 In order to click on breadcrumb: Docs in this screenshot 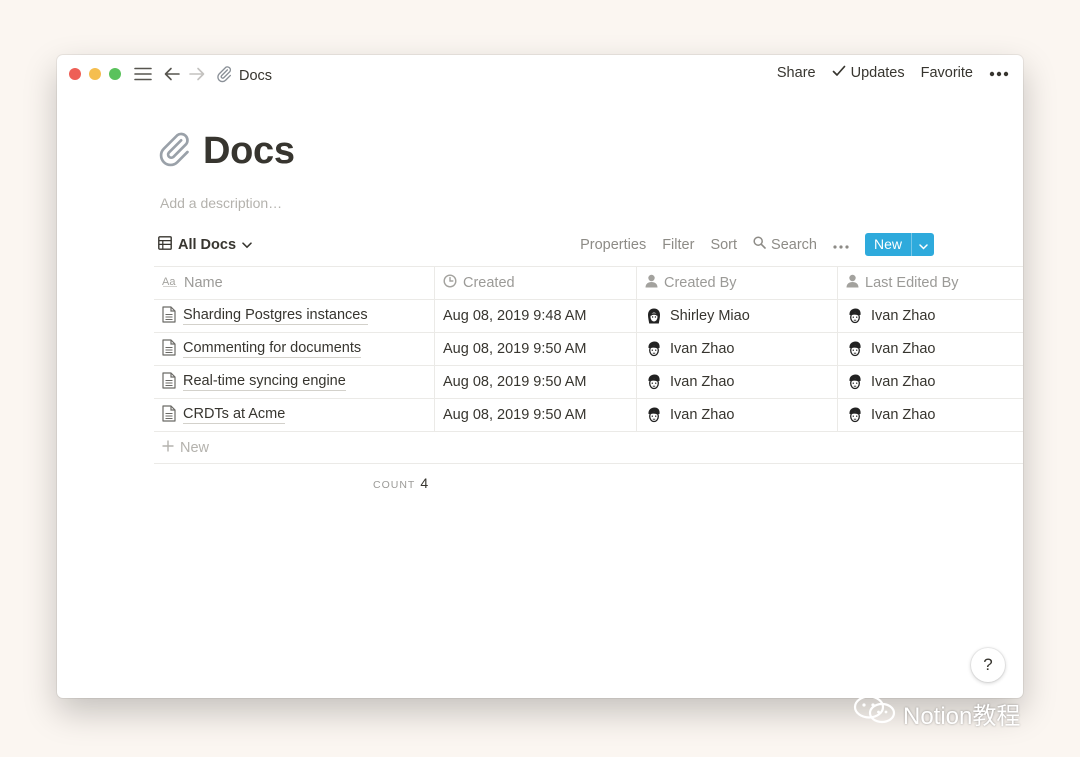, I will do `click(243, 76)`.